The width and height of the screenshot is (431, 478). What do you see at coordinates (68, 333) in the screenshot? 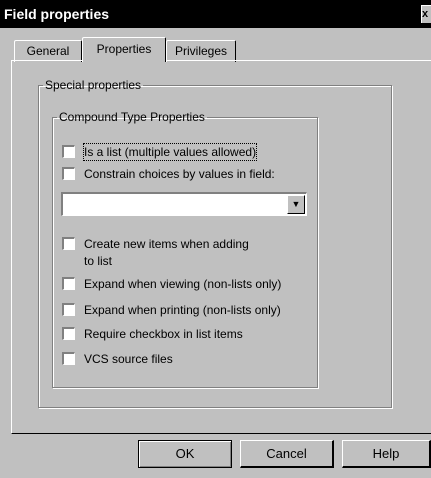
I see `require-checkbox-checkbox` at bounding box center [68, 333].